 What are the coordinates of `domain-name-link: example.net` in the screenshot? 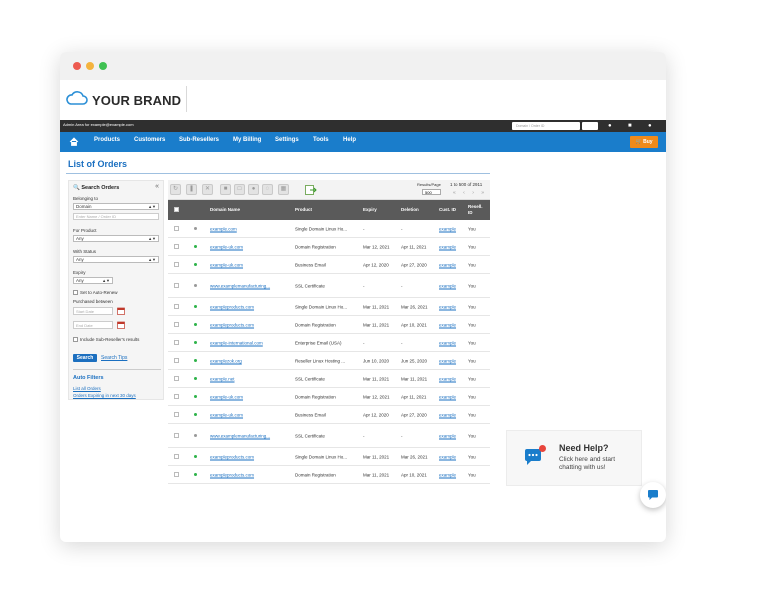 It's located at (222, 378).